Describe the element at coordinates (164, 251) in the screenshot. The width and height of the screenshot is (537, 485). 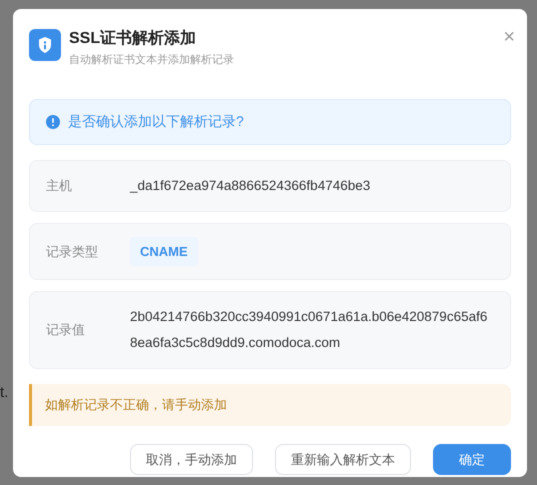
I see `record-type-tag: CNAME` at that location.